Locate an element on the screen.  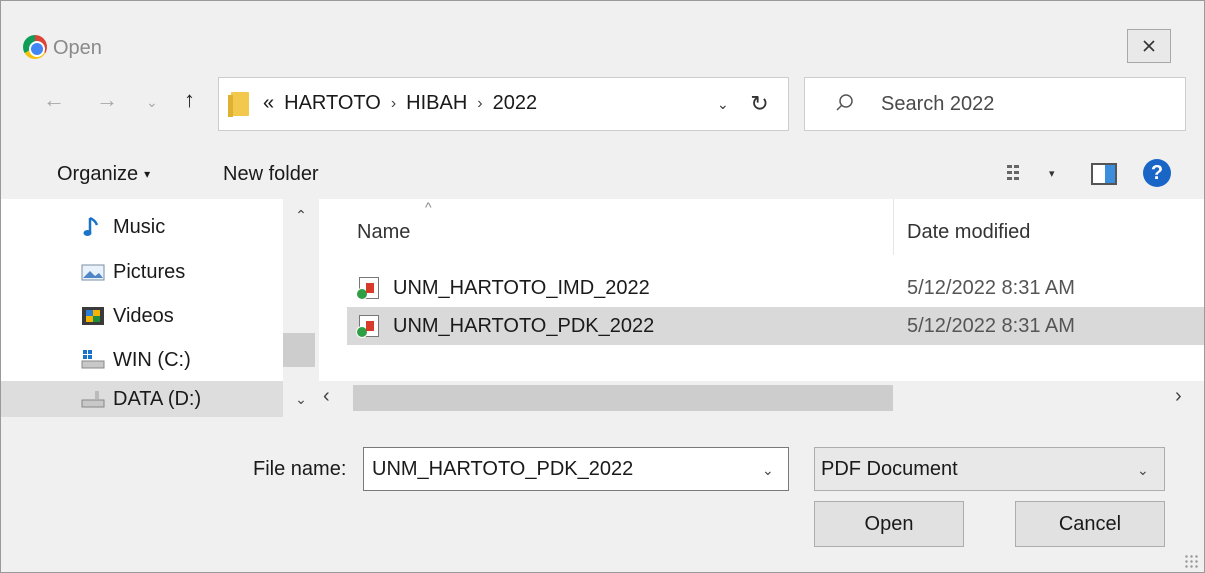
horizontal-scrollbar: ‹ › is located at coordinates (761, 398).